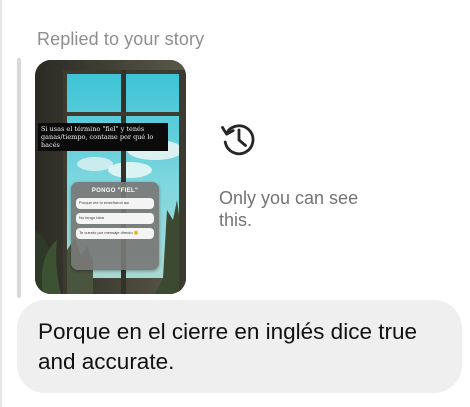 The image size is (470, 407). I want to click on poll-option: No tengo idea, so click(115, 218).